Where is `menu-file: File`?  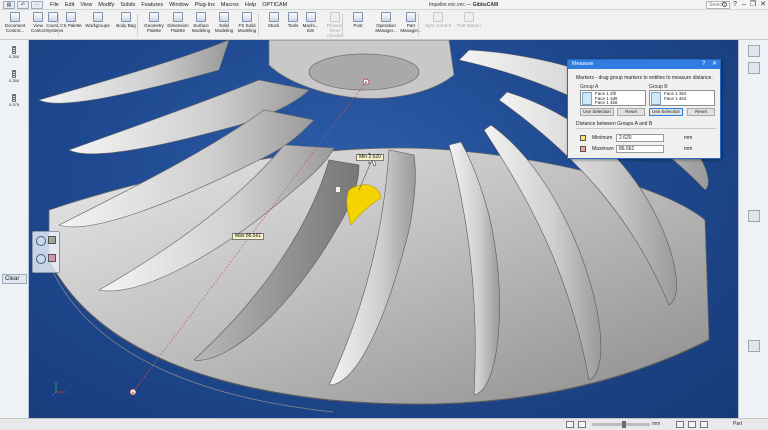 menu-file: File is located at coordinates (54, 5).